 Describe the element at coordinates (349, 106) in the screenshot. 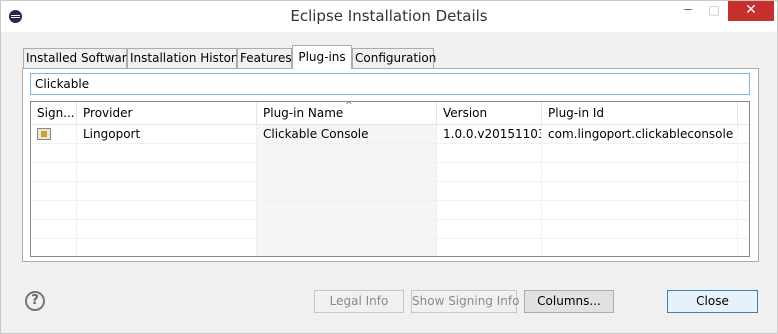

I see `sort-ascending-icon: ^` at that location.